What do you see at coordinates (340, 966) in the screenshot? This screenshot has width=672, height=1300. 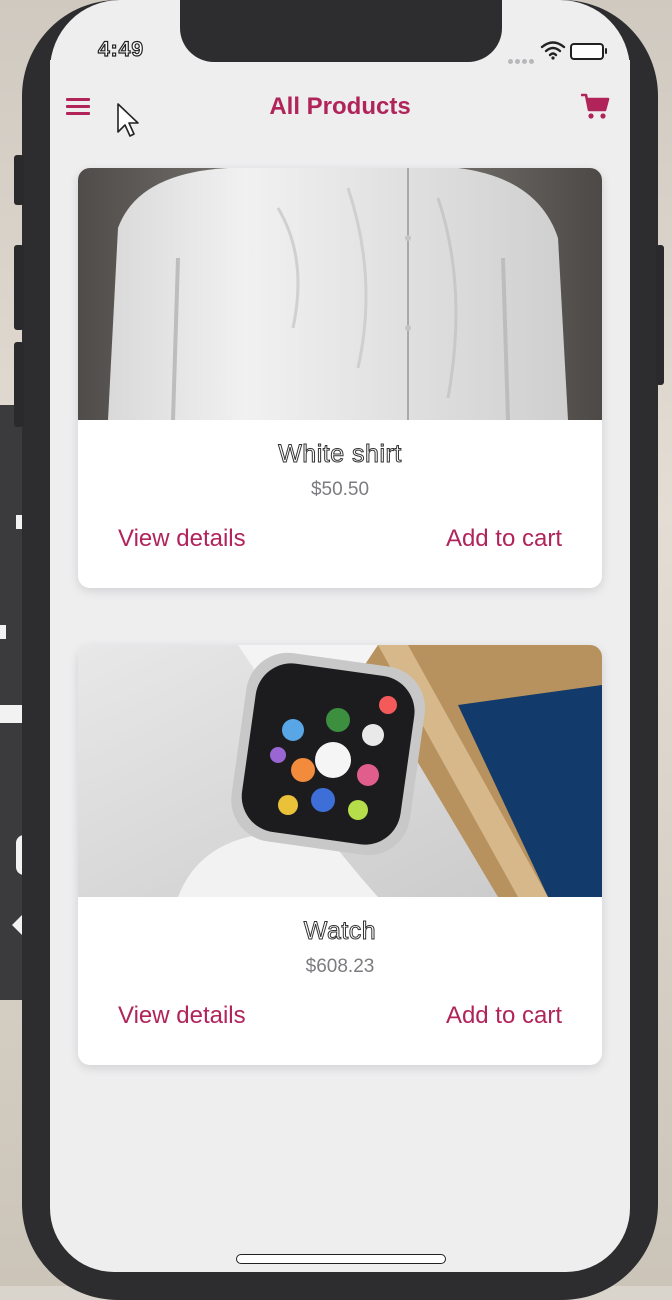 I see `product-price: $608.23` at bounding box center [340, 966].